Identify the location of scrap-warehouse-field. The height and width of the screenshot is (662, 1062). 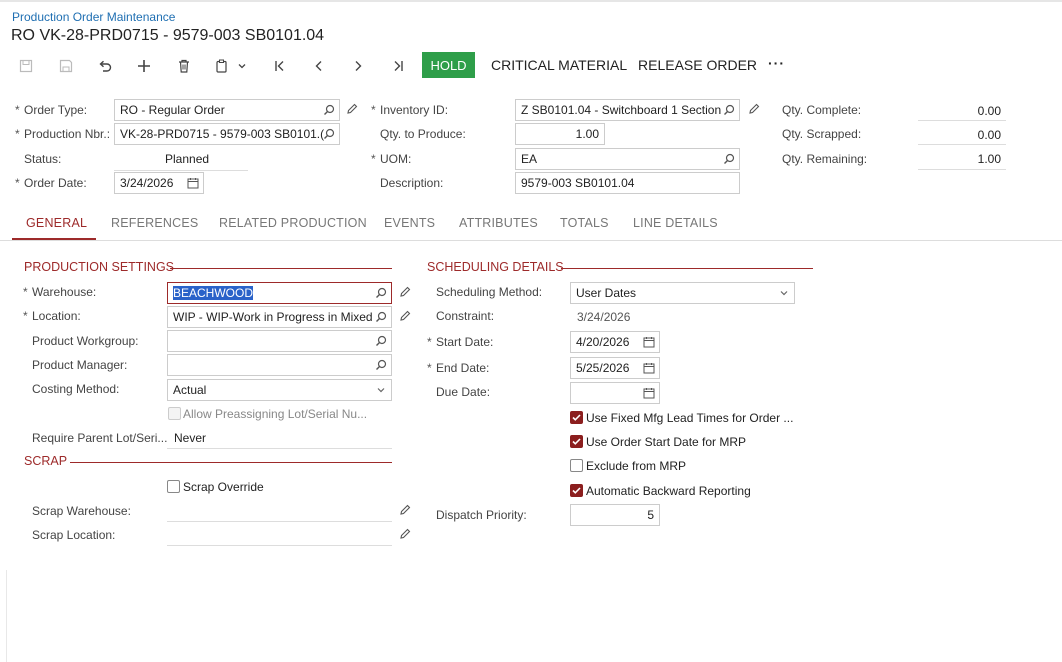
(279, 521).